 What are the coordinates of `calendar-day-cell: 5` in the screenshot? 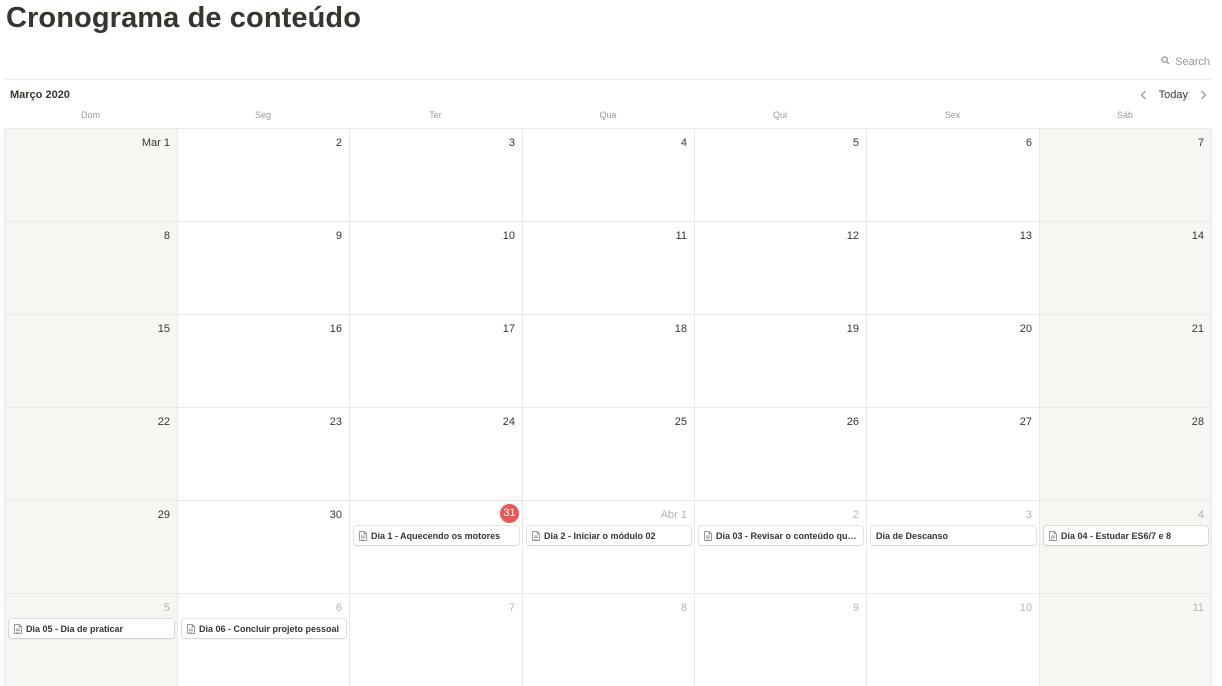 It's located at (781, 175).